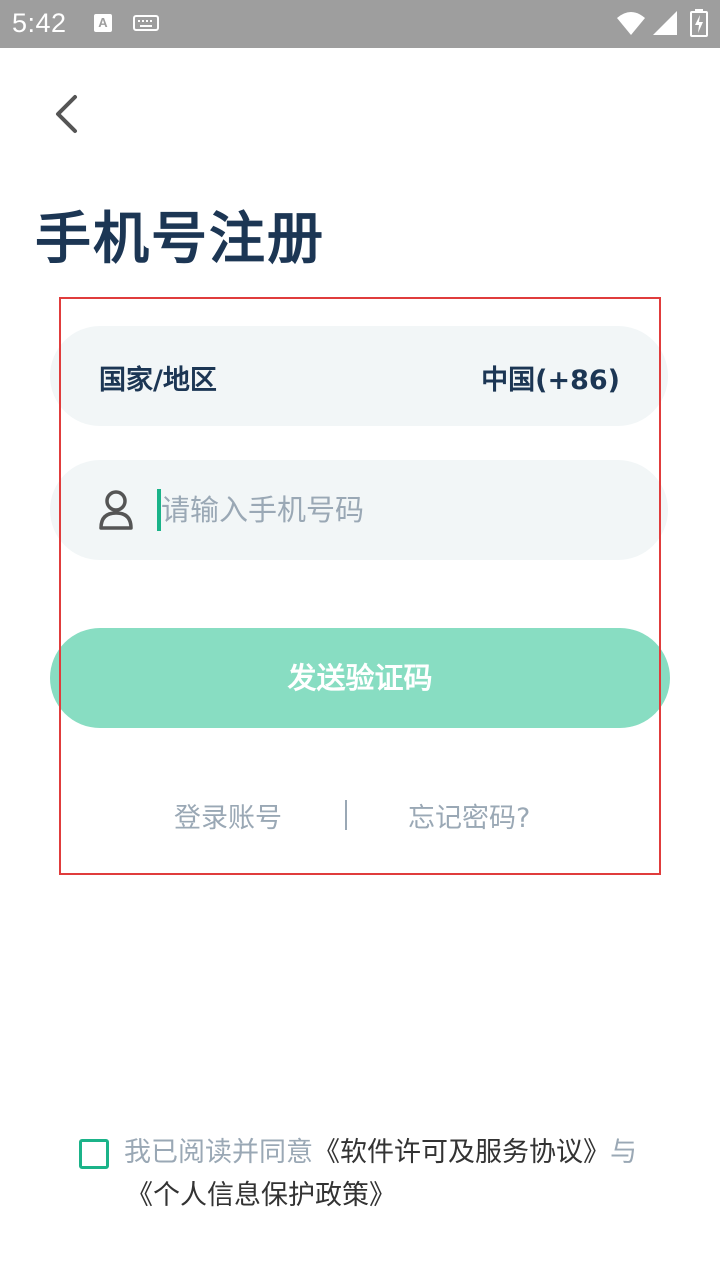 This screenshot has width=720, height=1280. I want to click on region-label: 国家/地区, so click(158, 380).